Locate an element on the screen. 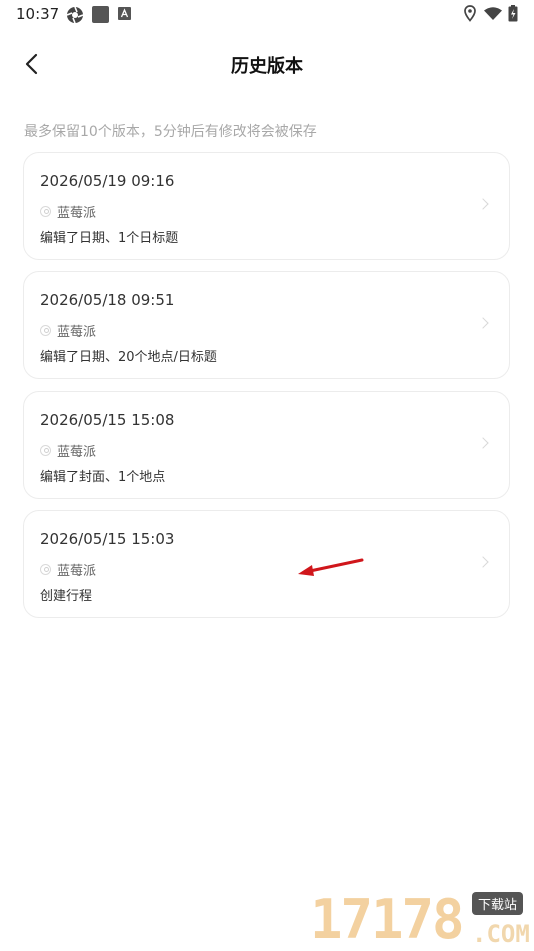 The height and width of the screenshot is (951, 534). battery-icon is located at coordinates (513, 13).